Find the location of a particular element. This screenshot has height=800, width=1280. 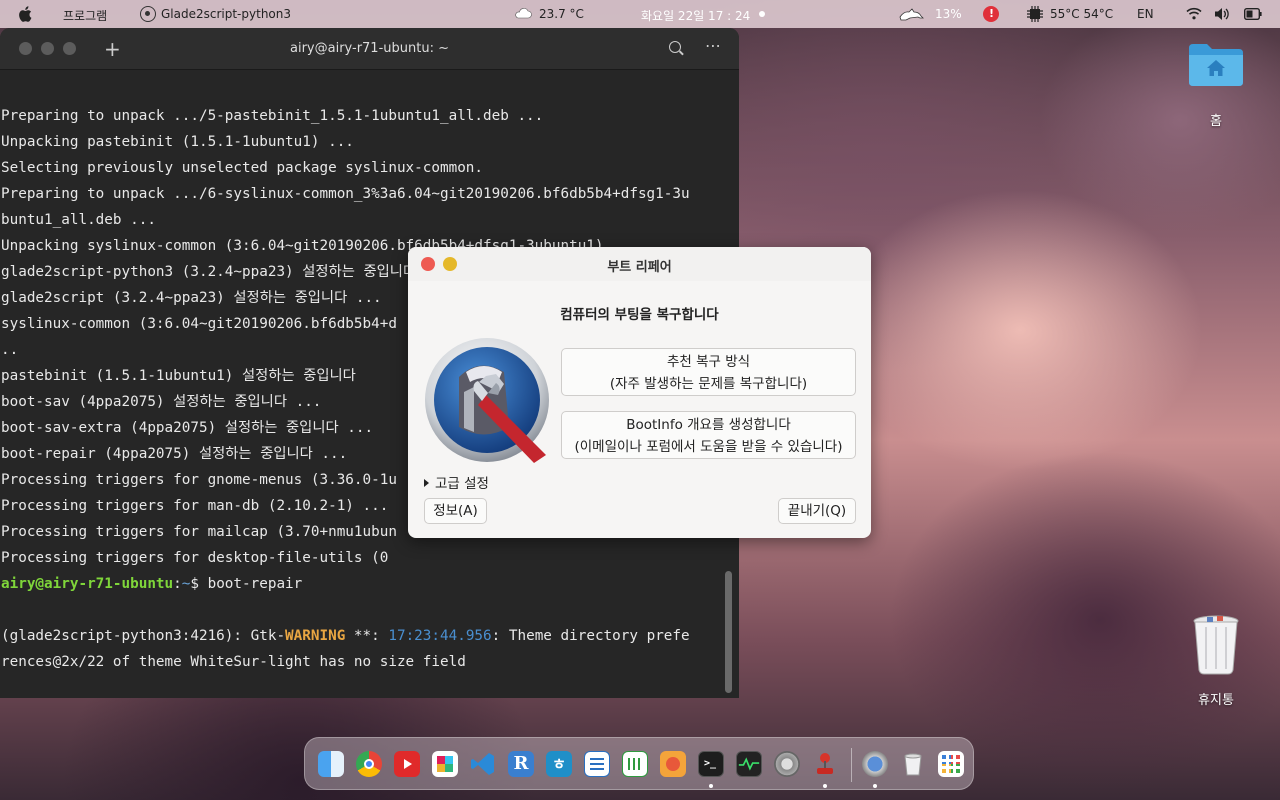

system-monitor-icon is located at coordinates (749, 764).